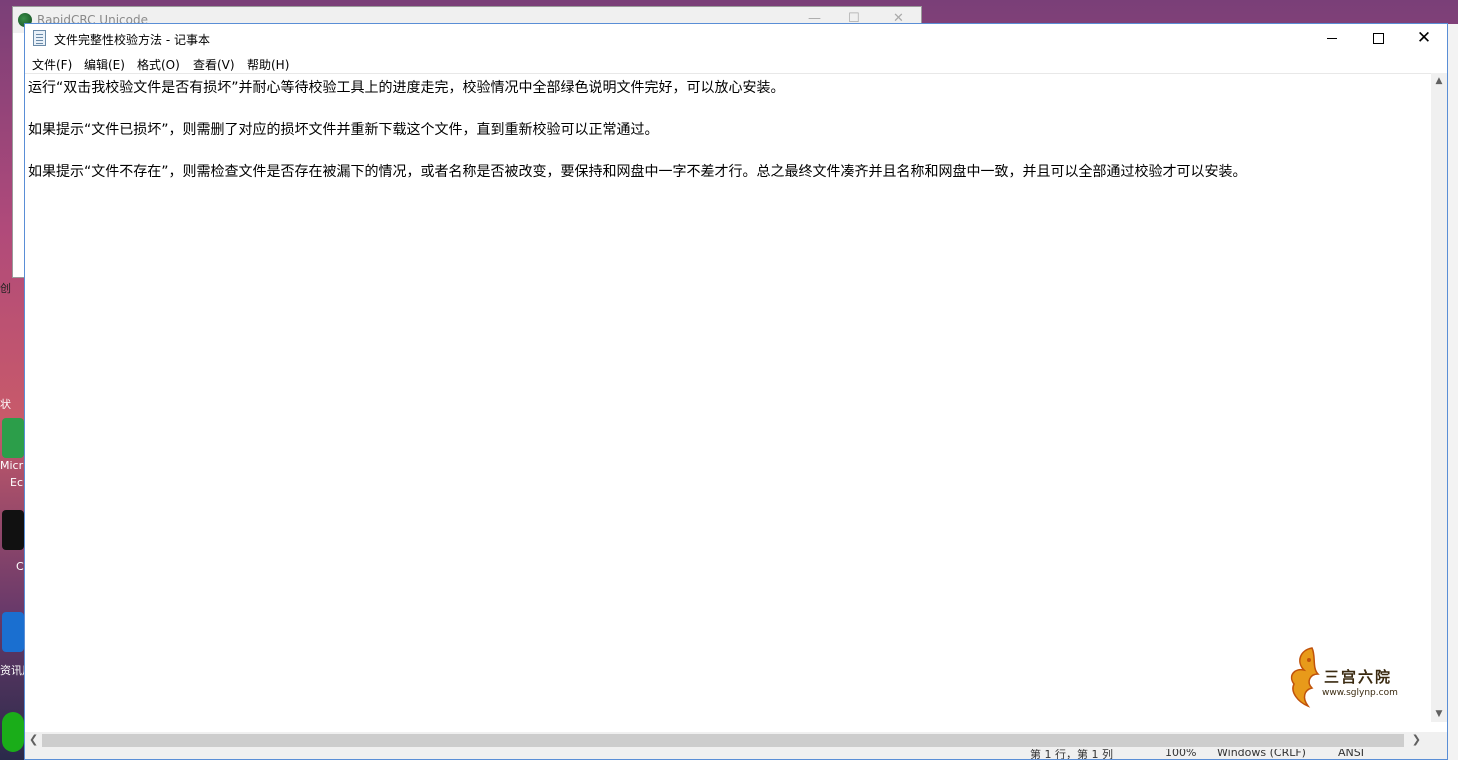  I want to click on vertical-scrollbar: ▲ ▼, so click(1439, 397).